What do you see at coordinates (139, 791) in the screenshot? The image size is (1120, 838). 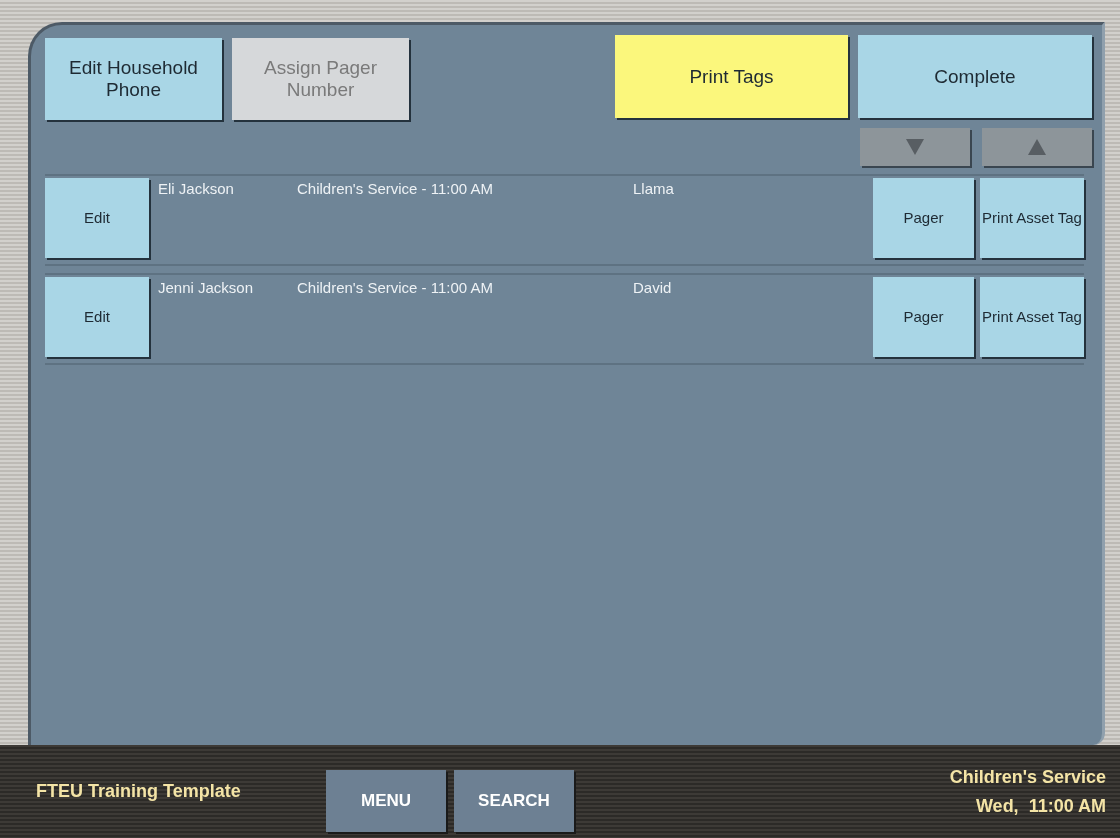 I see `station-name: FTEU Training Template` at bounding box center [139, 791].